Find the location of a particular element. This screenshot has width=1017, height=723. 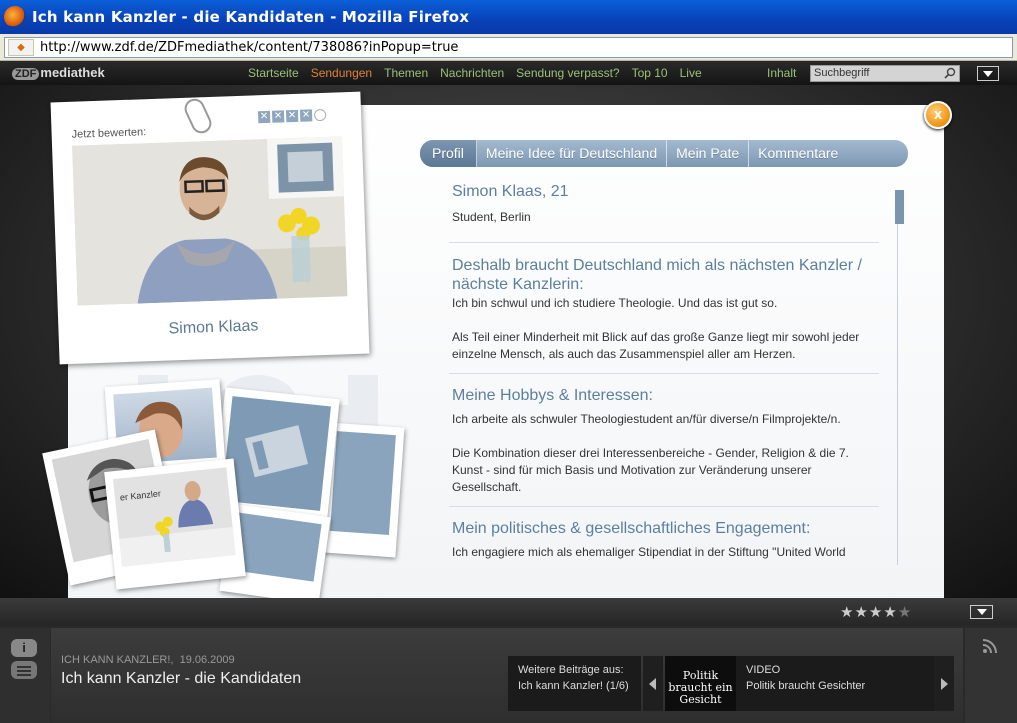

rating-input: ✕ ✕ ✕ ✕ is located at coordinates (292, 116).